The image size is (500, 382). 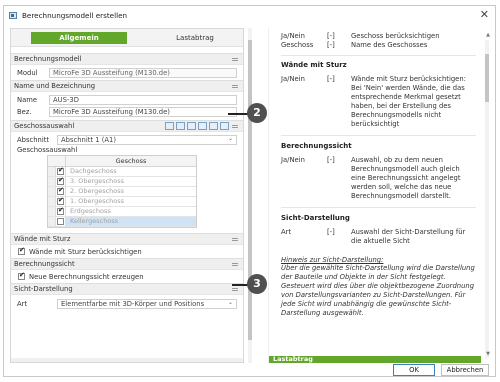 I want to click on geschossauswahl-label: Geschossauswahl, so click(x=47, y=150).